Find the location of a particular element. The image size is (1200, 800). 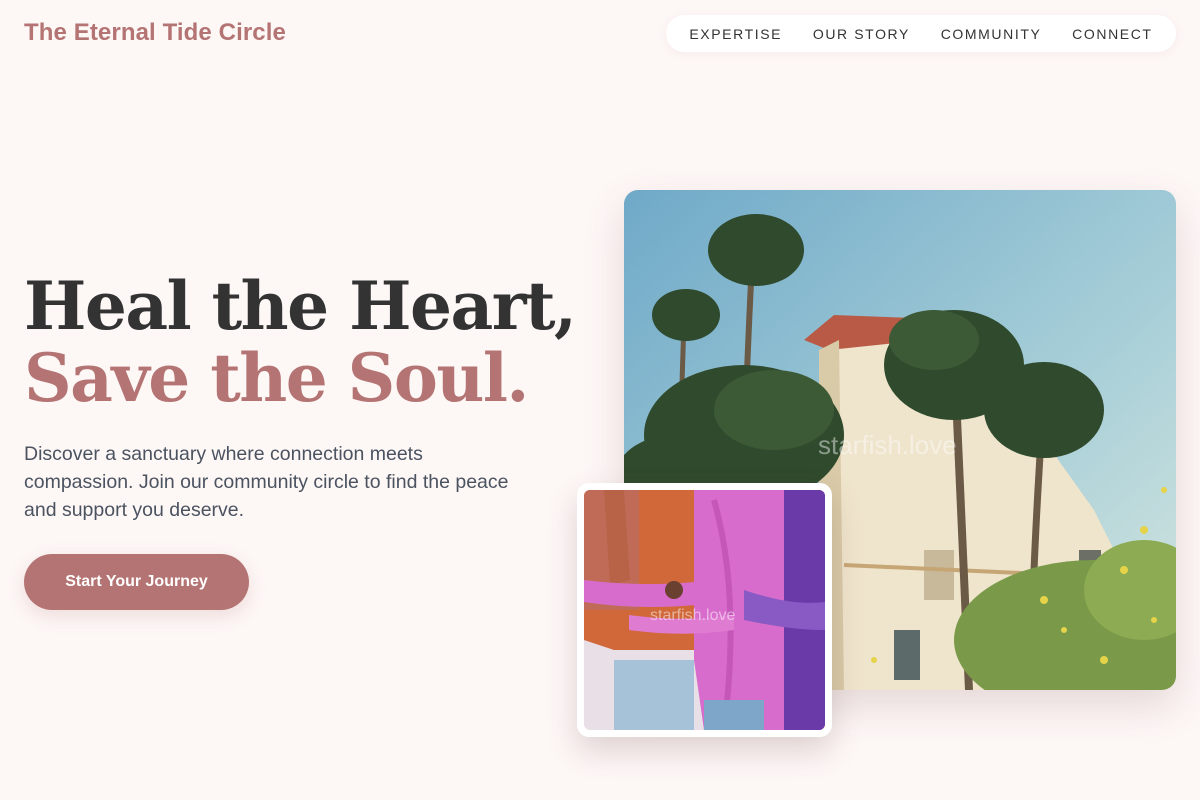

group-hug-photo-card: starfish.love is located at coordinates (704, 610).